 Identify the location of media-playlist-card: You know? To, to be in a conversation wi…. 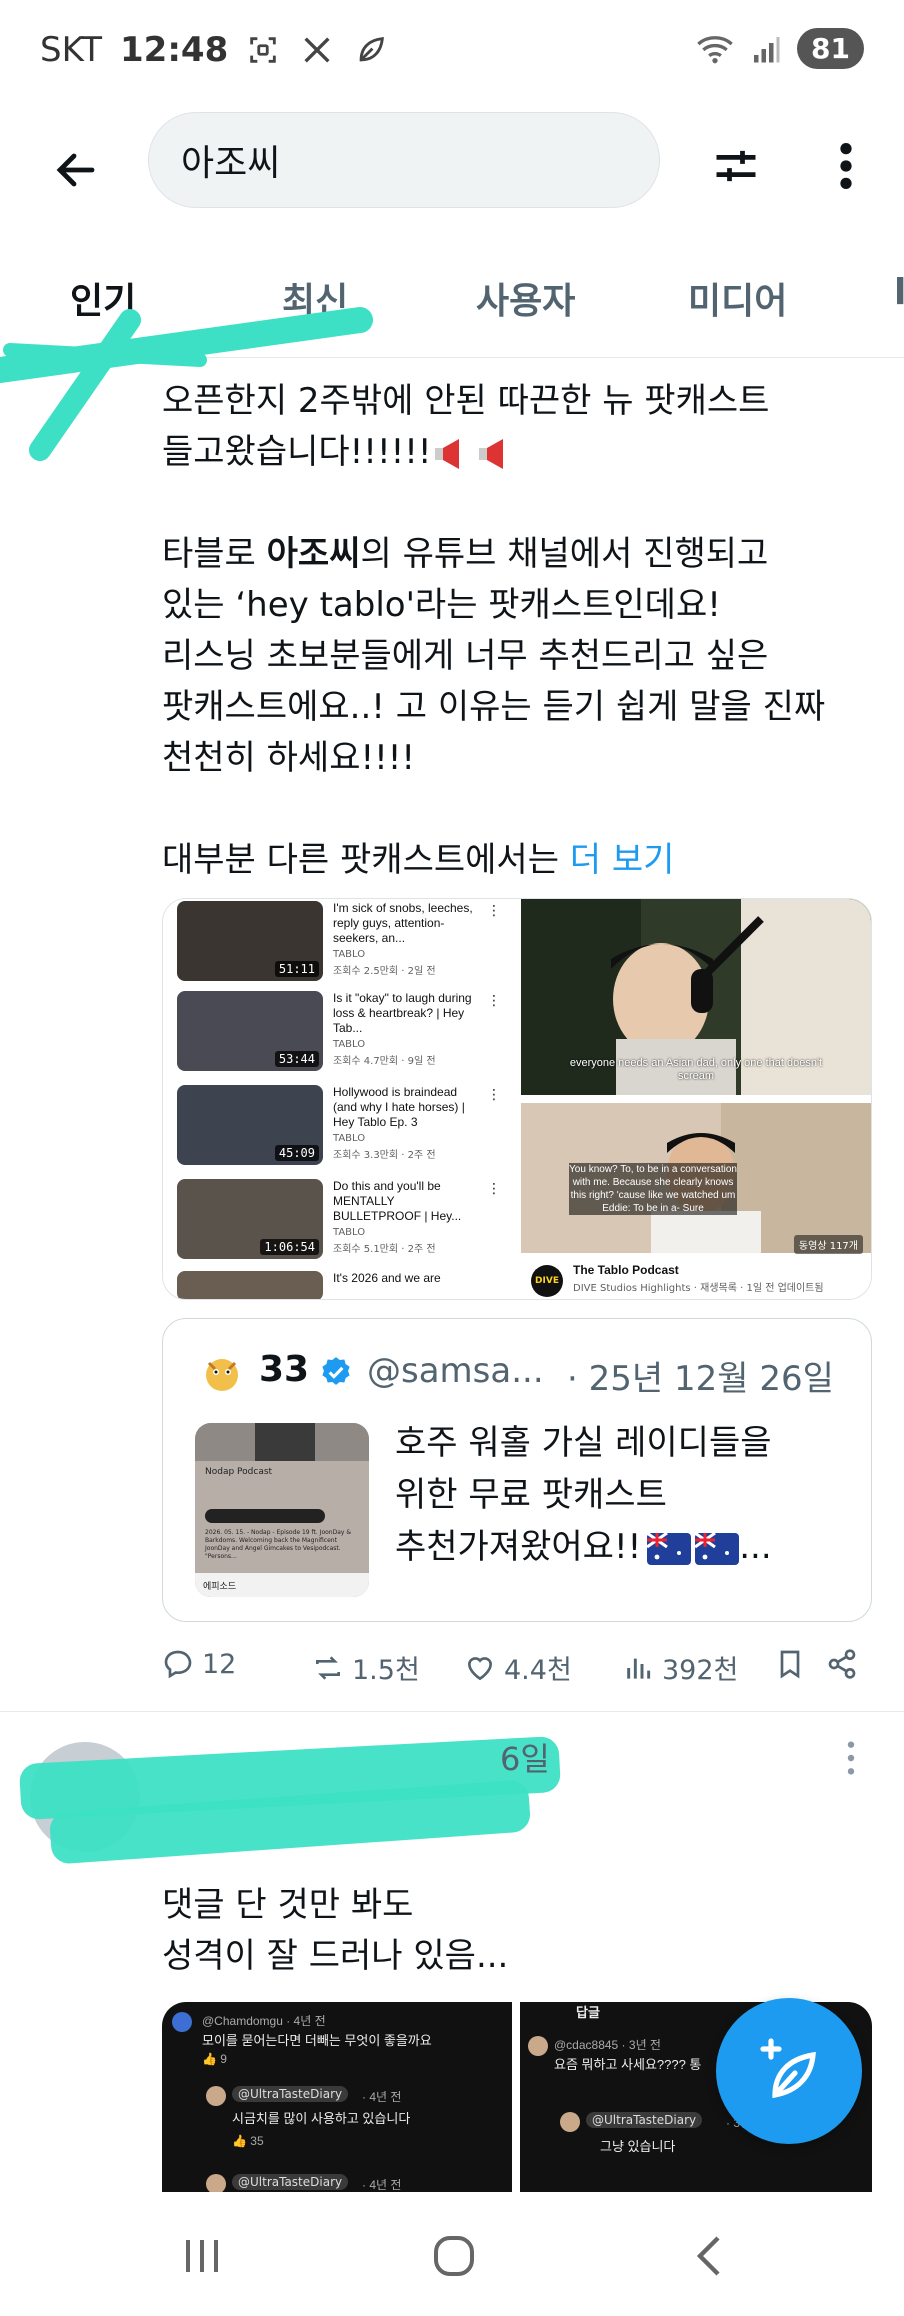
(696, 1201).